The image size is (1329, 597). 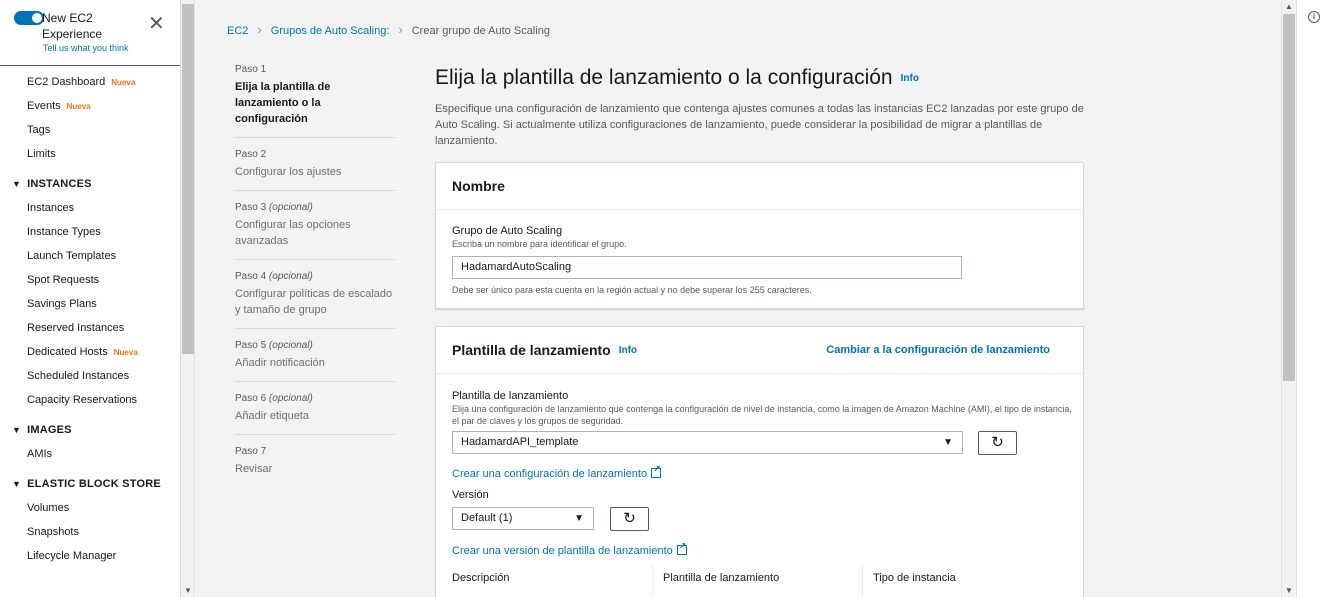 I want to click on create-launch-config-link: Crear una configuración de lanzamiento, so click(x=557, y=473).